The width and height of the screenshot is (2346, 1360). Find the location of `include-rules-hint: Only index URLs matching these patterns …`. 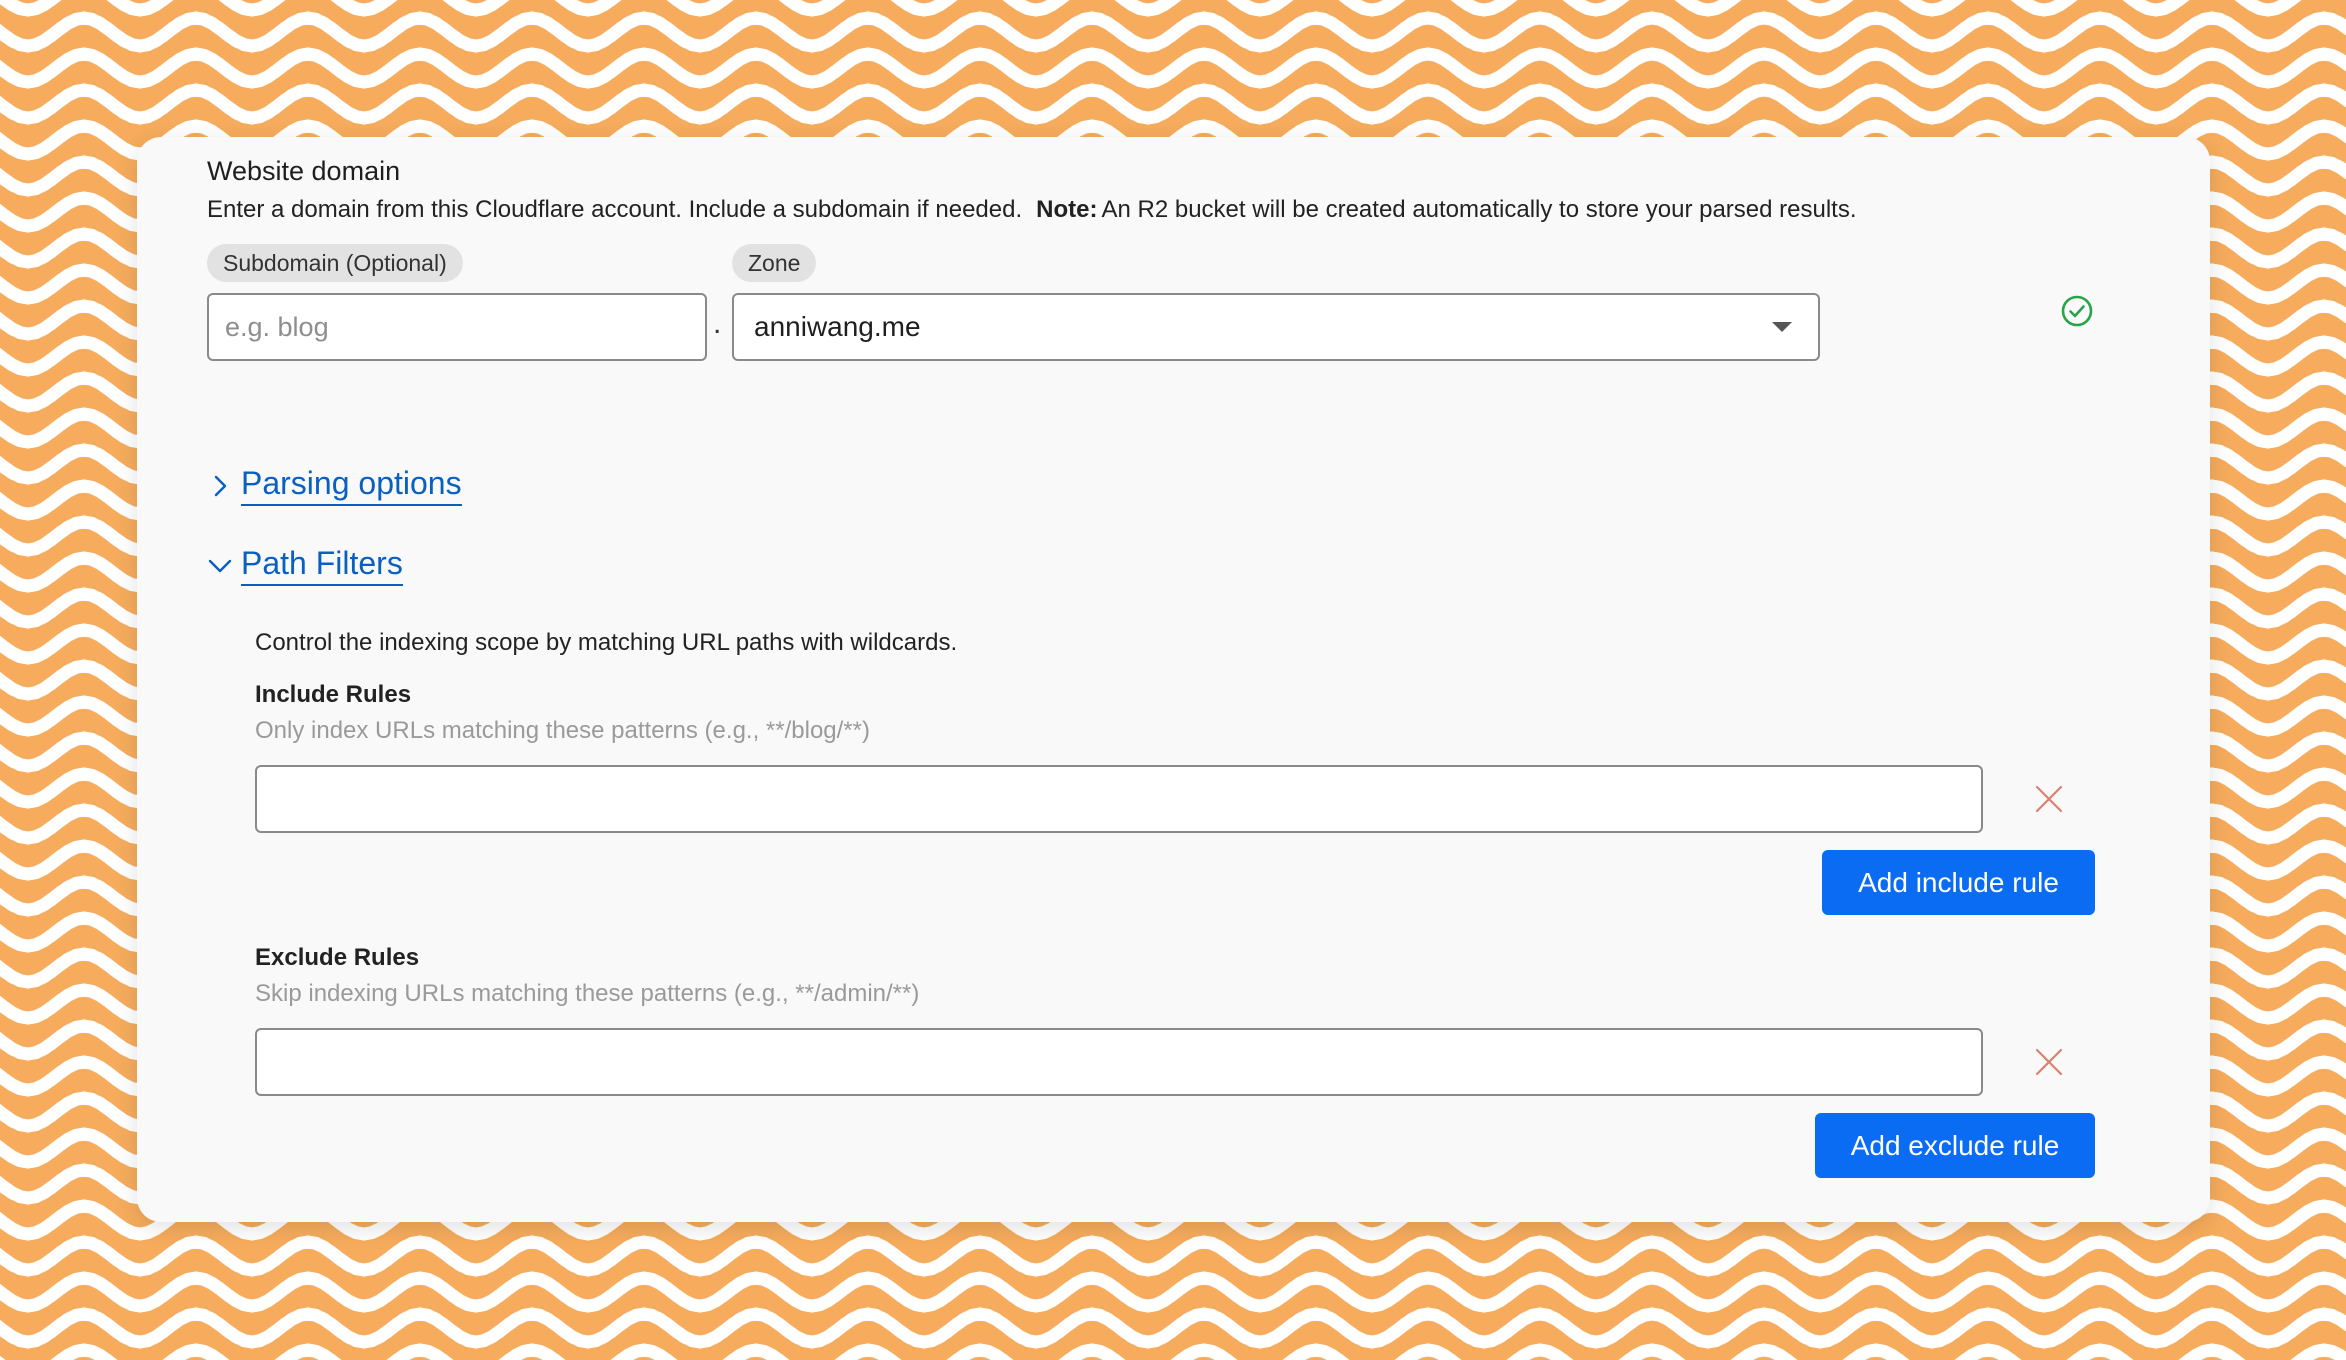

include-rules-hint: Only index URLs matching these patterns … is located at coordinates (562, 730).